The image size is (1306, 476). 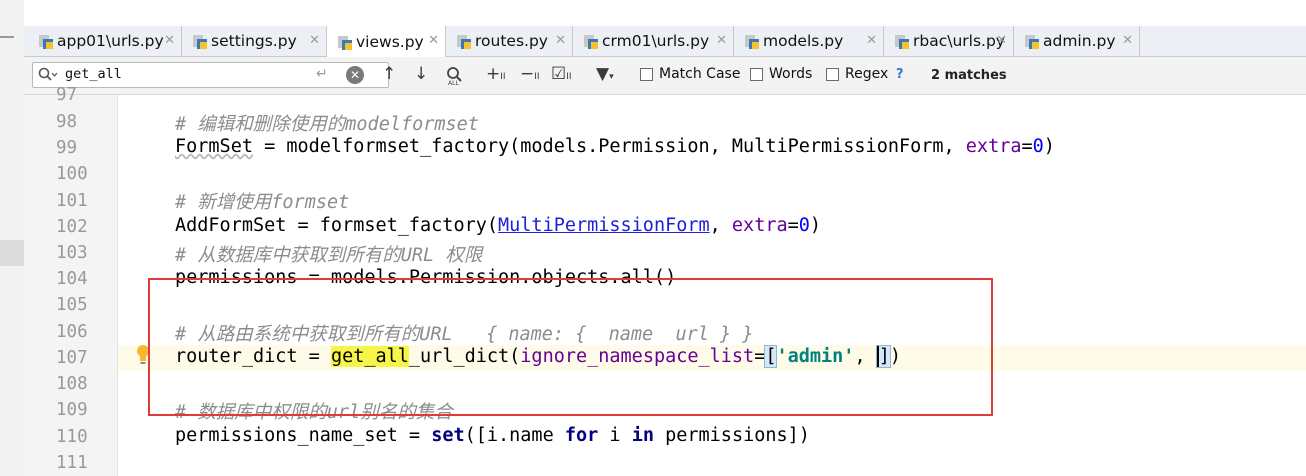 I want to click on words-label: Words, so click(x=791, y=74).